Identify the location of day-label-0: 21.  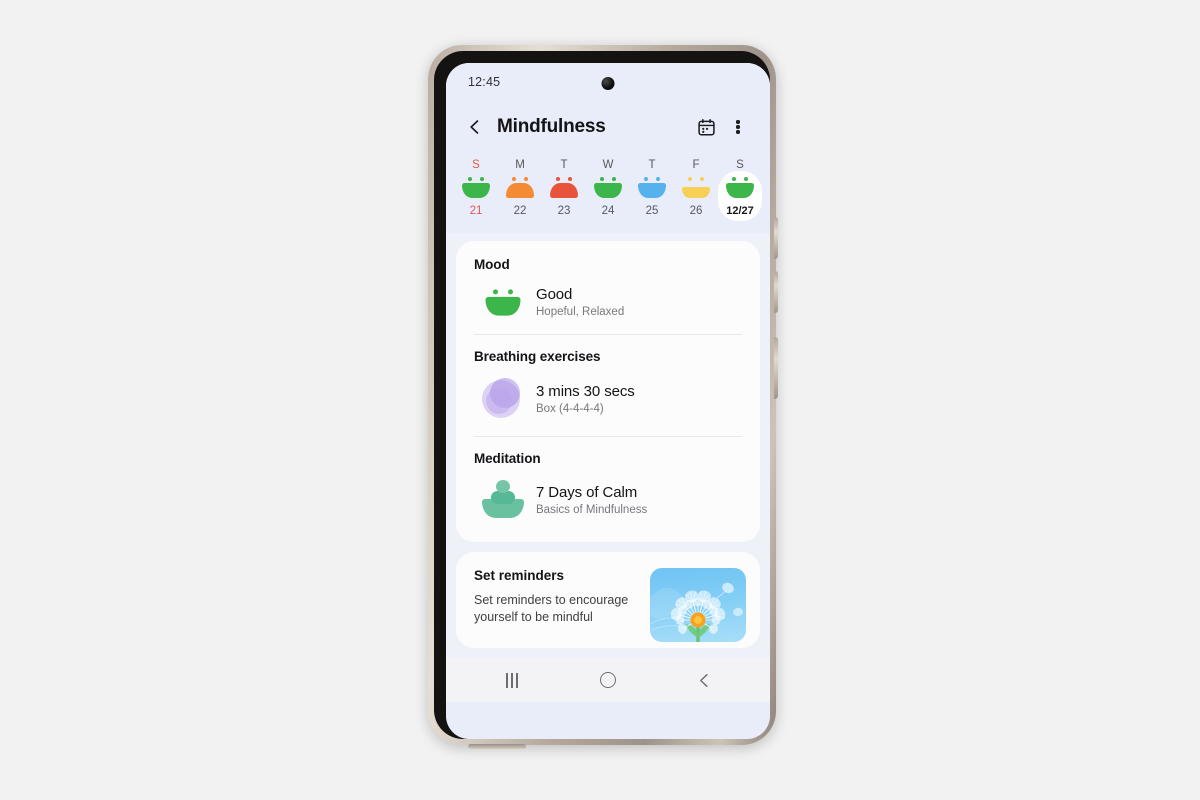
(476, 211).